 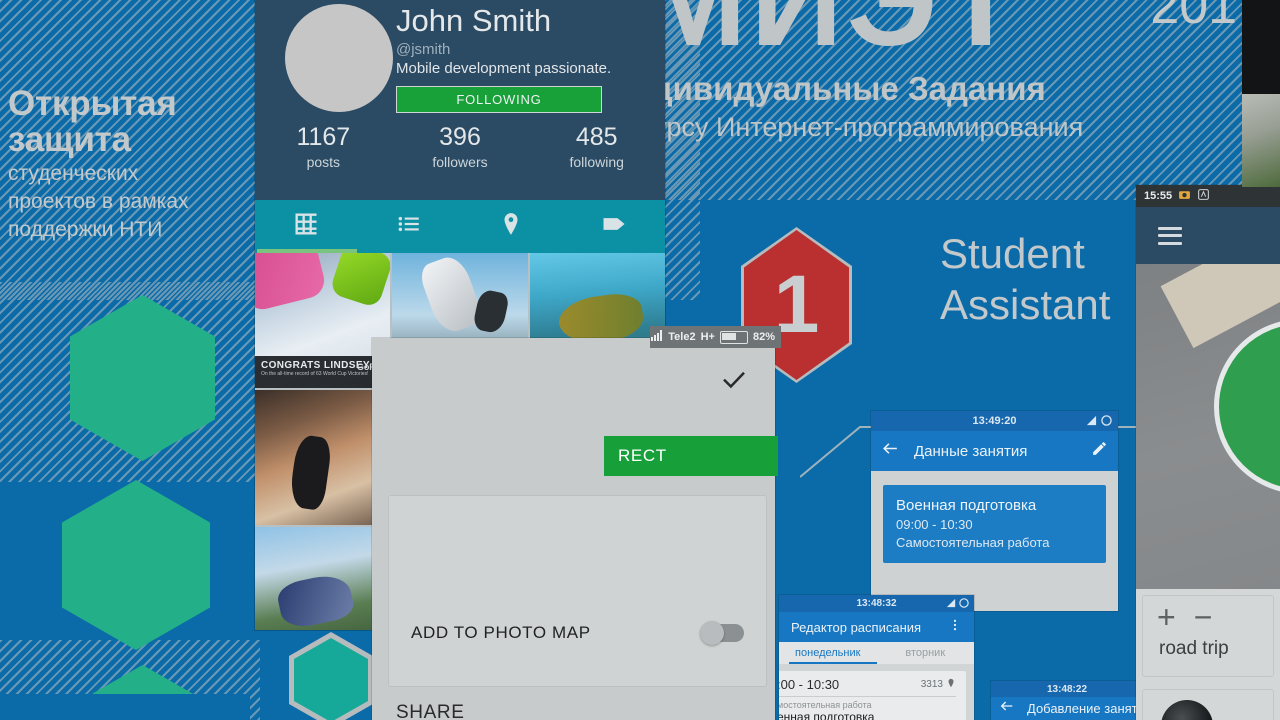 I want to click on partial-phone-screenshot, so click(x=1261, y=93).